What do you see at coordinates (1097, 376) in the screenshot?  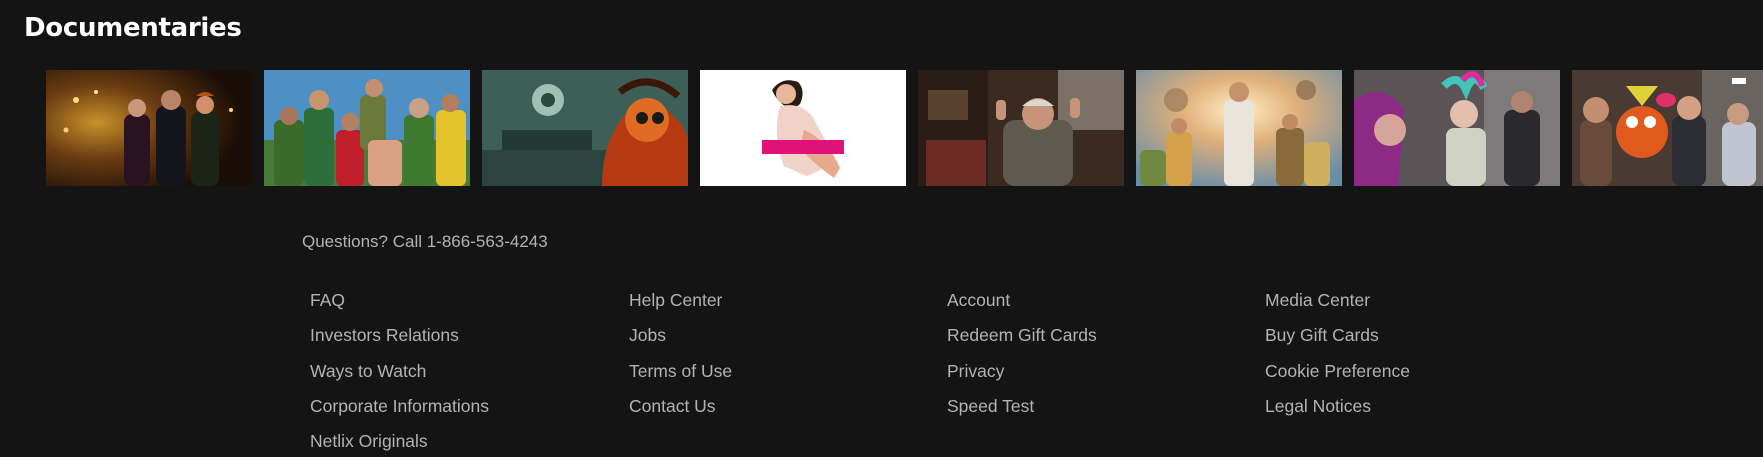 I see `footer-link-privacy: Privacy` at bounding box center [1097, 376].